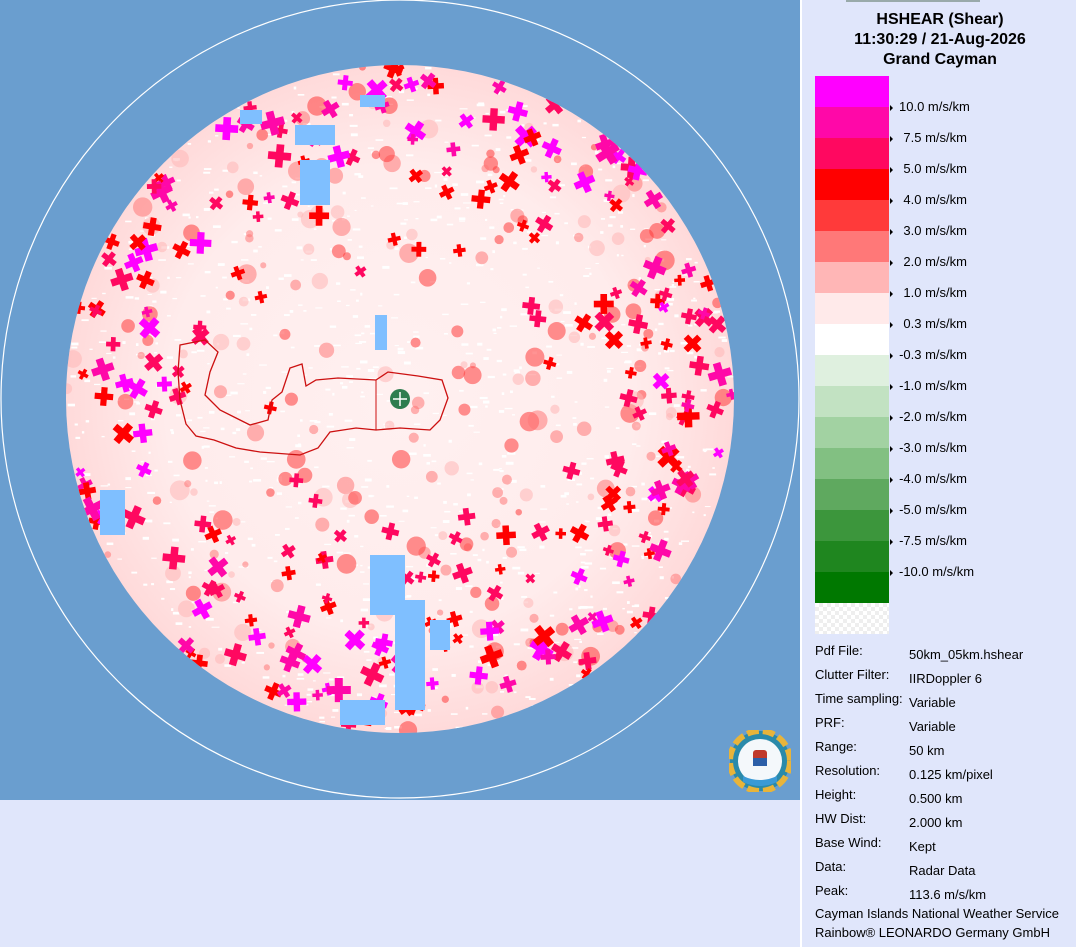 This screenshot has height=947, width=1076. I want to click on info-key: Resolution:, so click(848, 770).